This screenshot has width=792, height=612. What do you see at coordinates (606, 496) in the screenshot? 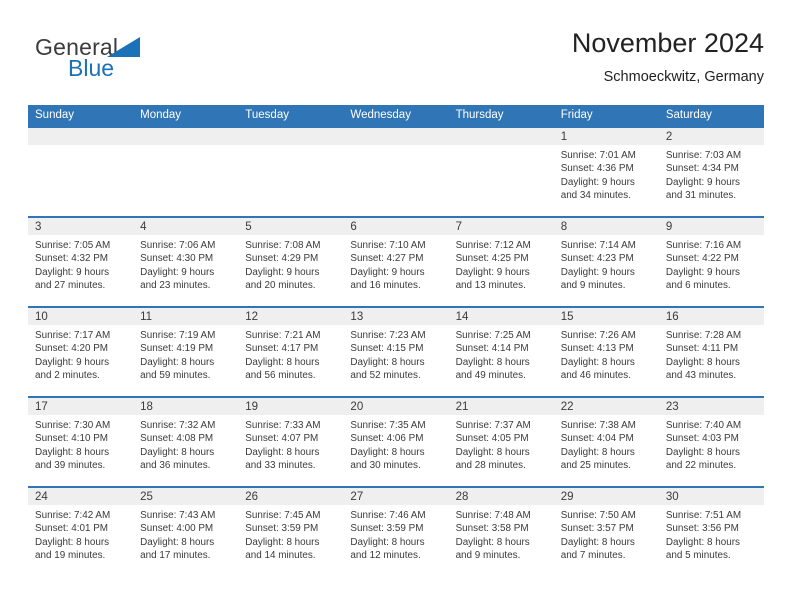
I see `day-number: 29` at bounding box center [606, 496].